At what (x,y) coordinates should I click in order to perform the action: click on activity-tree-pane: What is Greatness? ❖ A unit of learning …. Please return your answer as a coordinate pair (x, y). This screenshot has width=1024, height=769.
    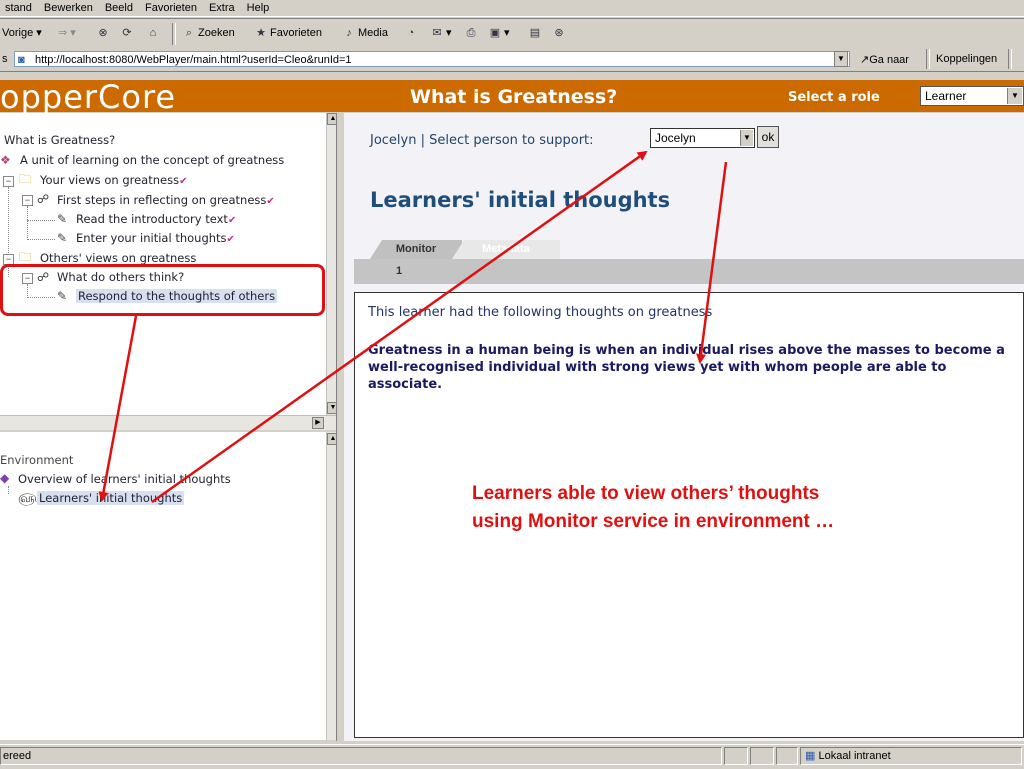
    Looking at the image, I should click on (170, 264).